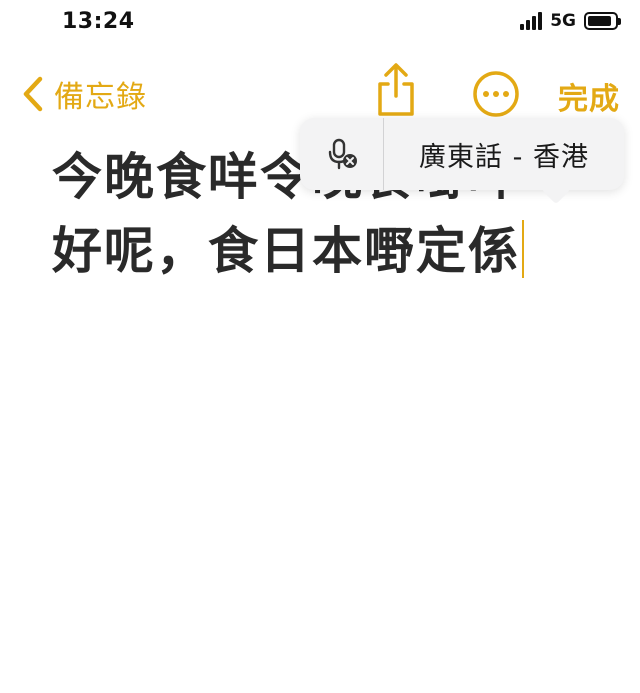 The image size is (640, 693). What do you see at coordinates (286, 251) in the screenshot?
I see `note-line-2-text: 好呢，食日本嘢定係` at bounding box center [286, 251].